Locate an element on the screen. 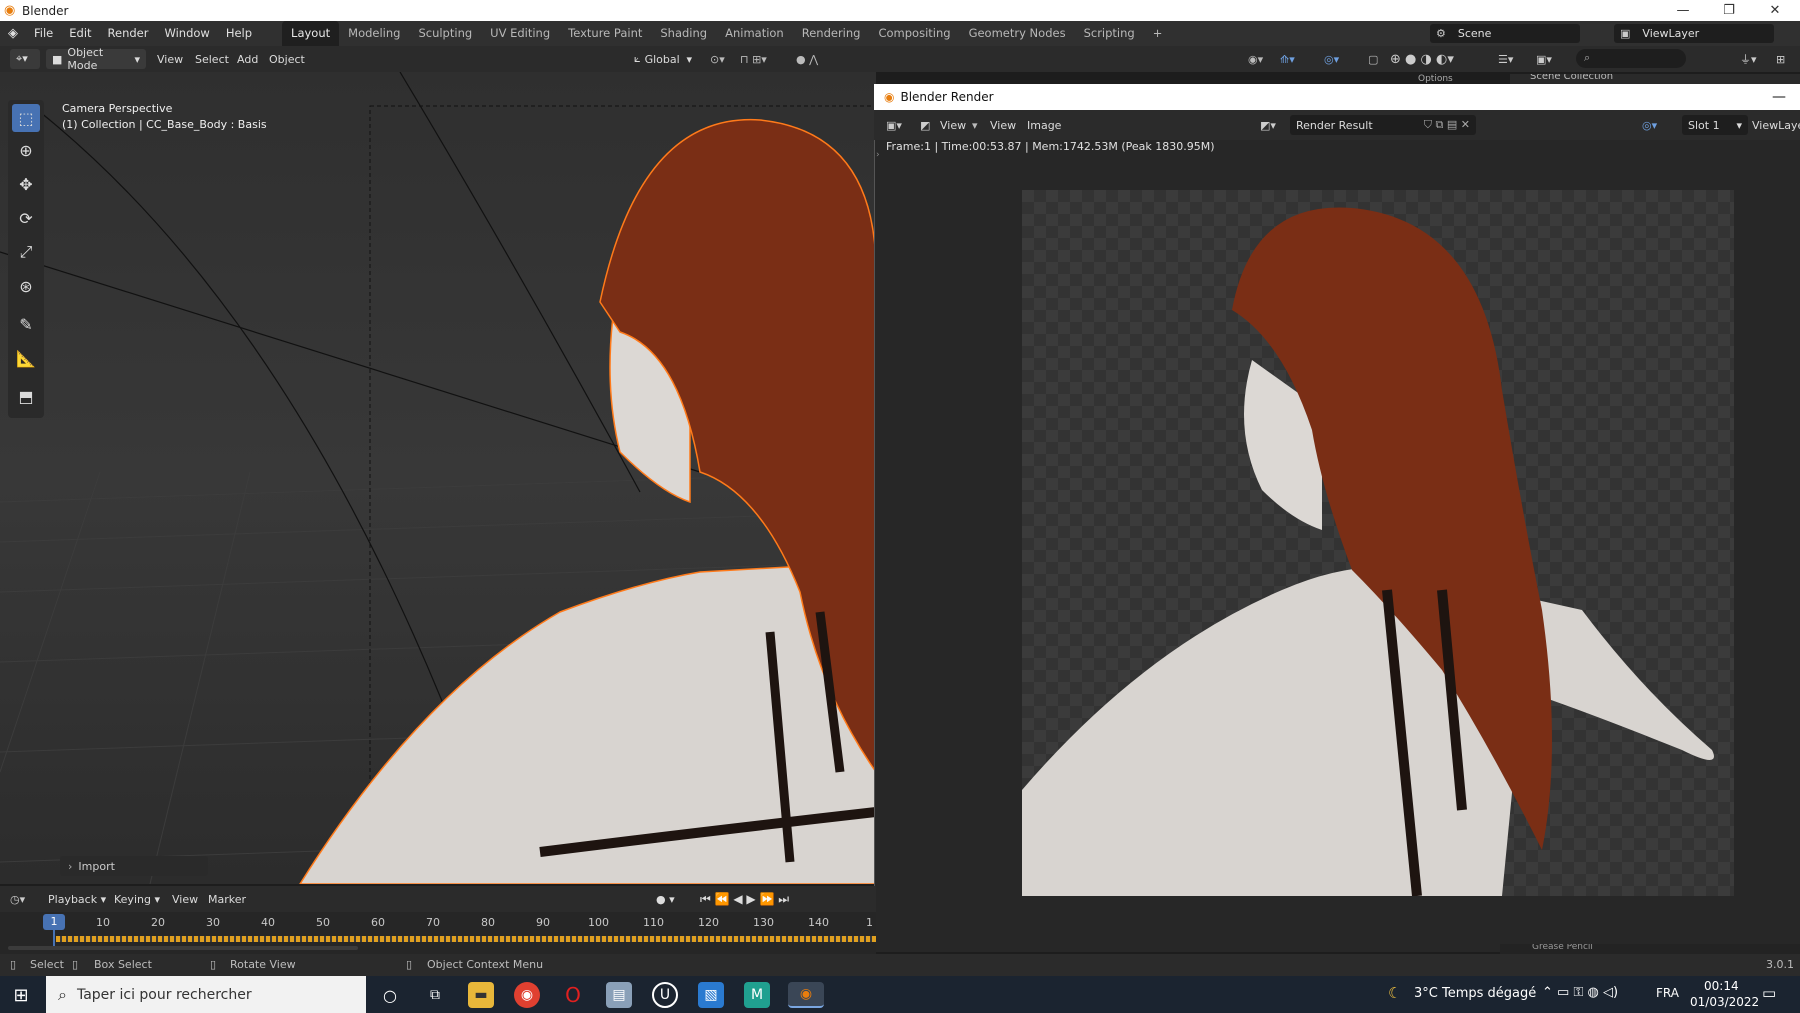 This screenshot has width=1800, height=1013. transform-tool-icon: ⊛ is located at coordinates (26, 286).